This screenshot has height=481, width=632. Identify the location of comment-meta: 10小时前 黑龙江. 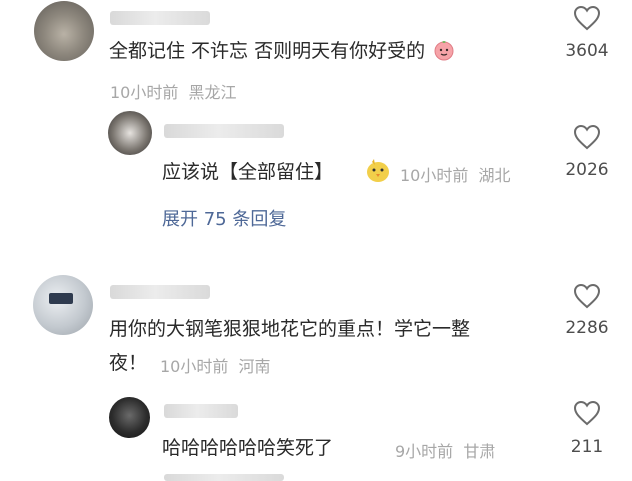
(173, 92).